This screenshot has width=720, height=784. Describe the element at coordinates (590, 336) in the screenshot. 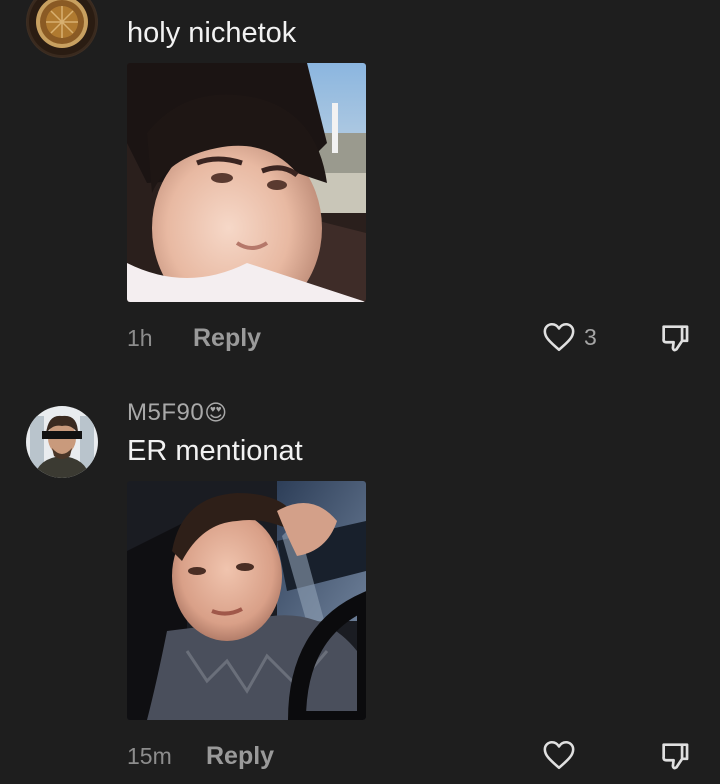

I see `like-count: 3` at that location.